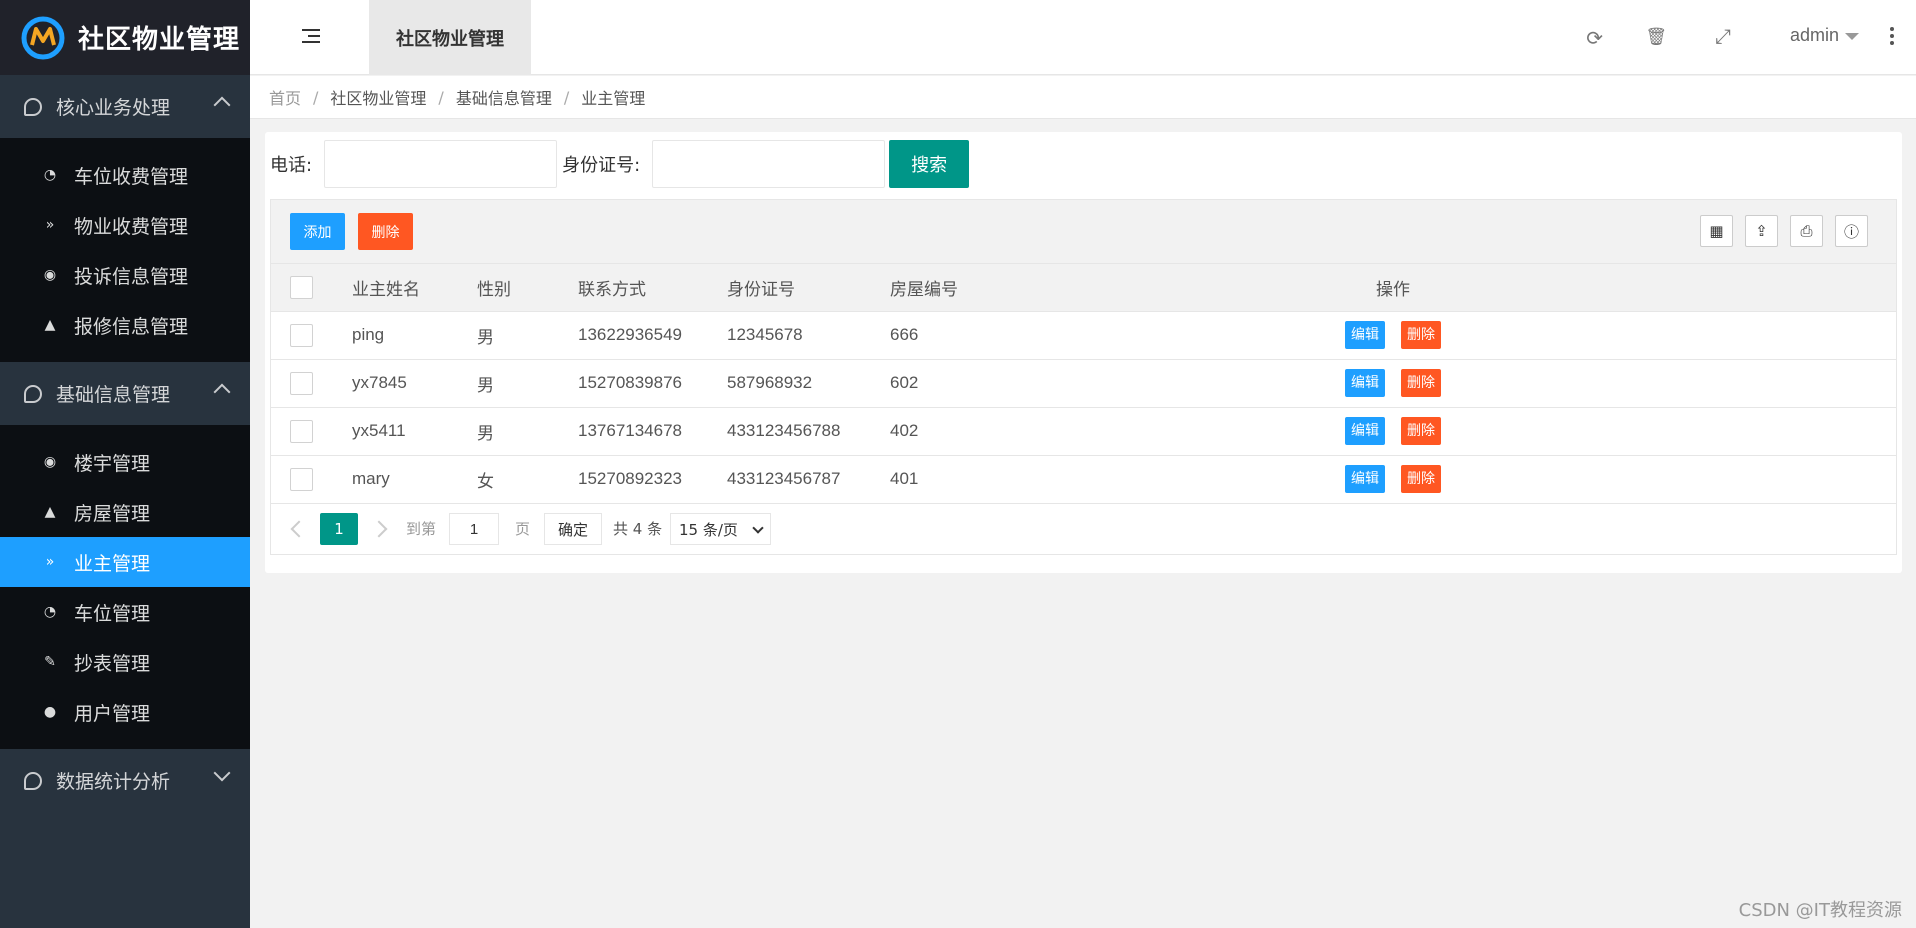  Describe the element at coordinates (125, 562) in the screenshot. I see `sidebar-item-owners: » 业主管理` at that location.